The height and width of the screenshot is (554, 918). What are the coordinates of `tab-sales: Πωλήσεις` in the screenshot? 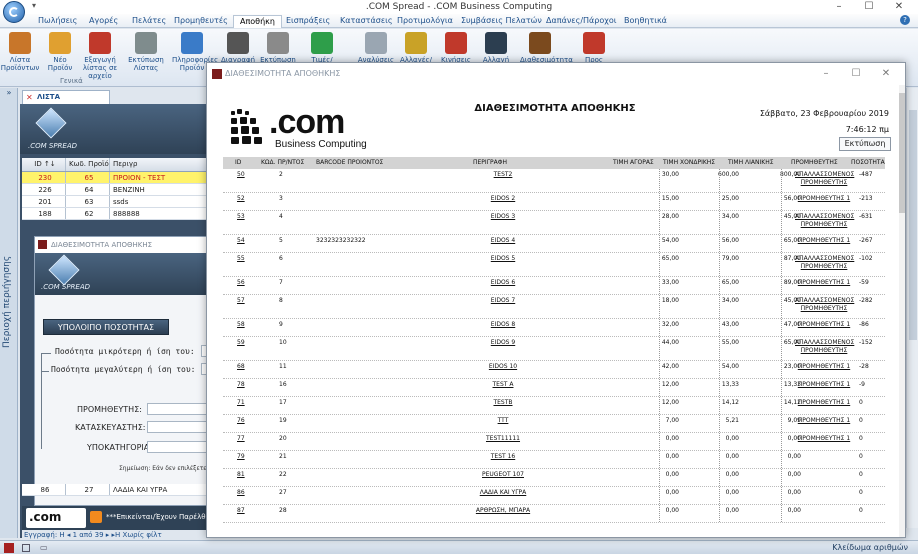 It's located at (57, 21).